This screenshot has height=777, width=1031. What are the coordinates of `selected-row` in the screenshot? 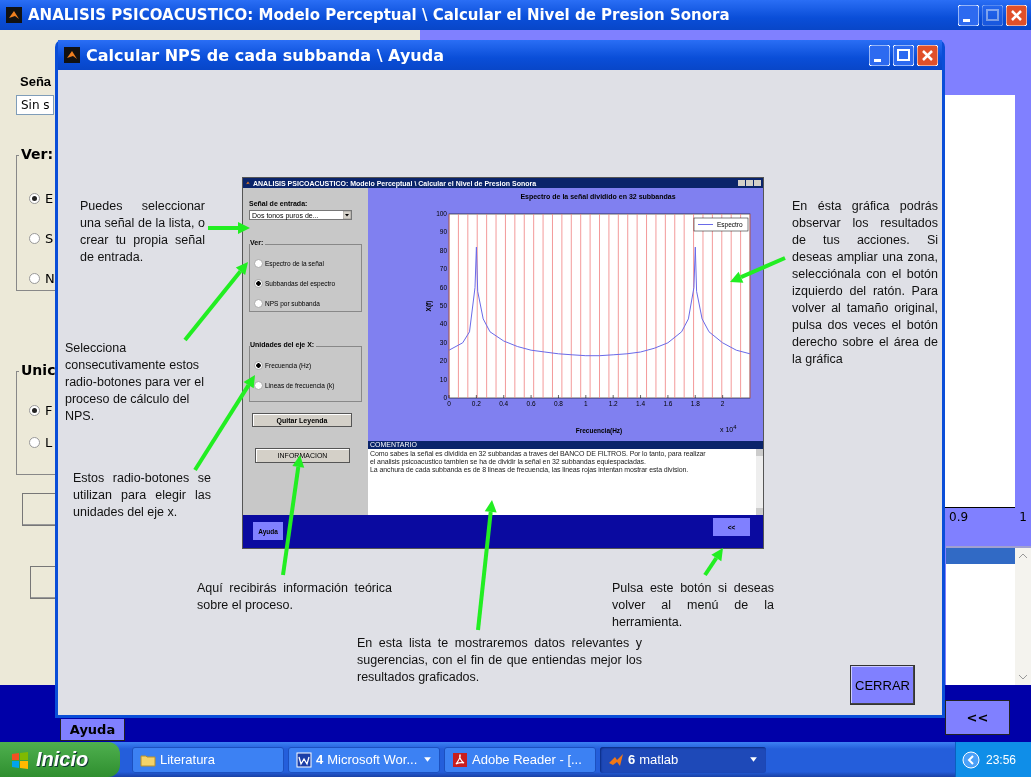 It's located at (980, 555).